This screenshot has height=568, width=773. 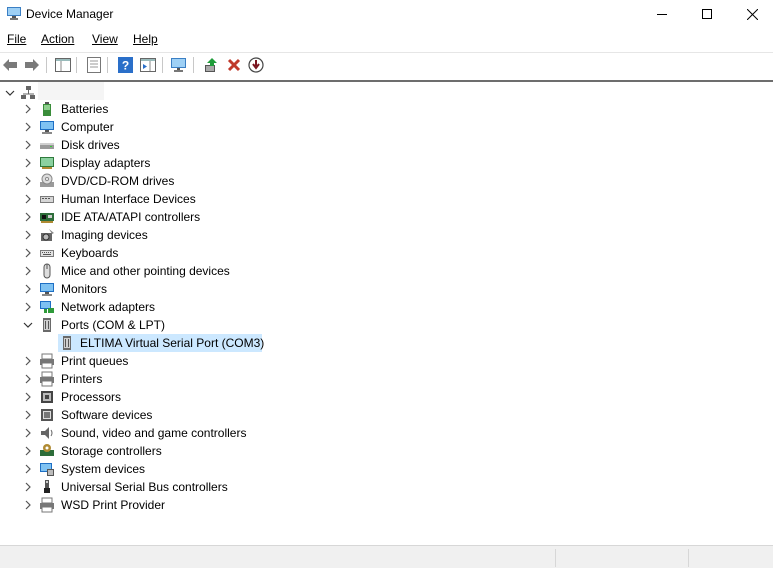 What do you see at coordinates (104, 235) in the screenshot?
I see `tree-item-label: Imaging devices` at bounding box center [104, 235].